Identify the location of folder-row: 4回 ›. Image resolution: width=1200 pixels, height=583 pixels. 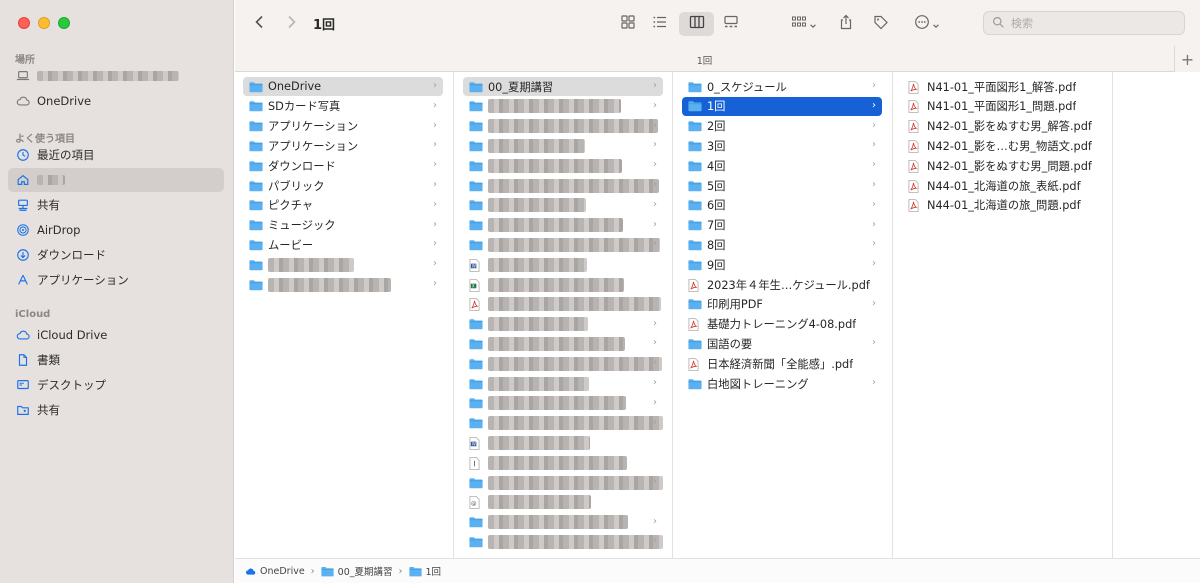
(782, 165).